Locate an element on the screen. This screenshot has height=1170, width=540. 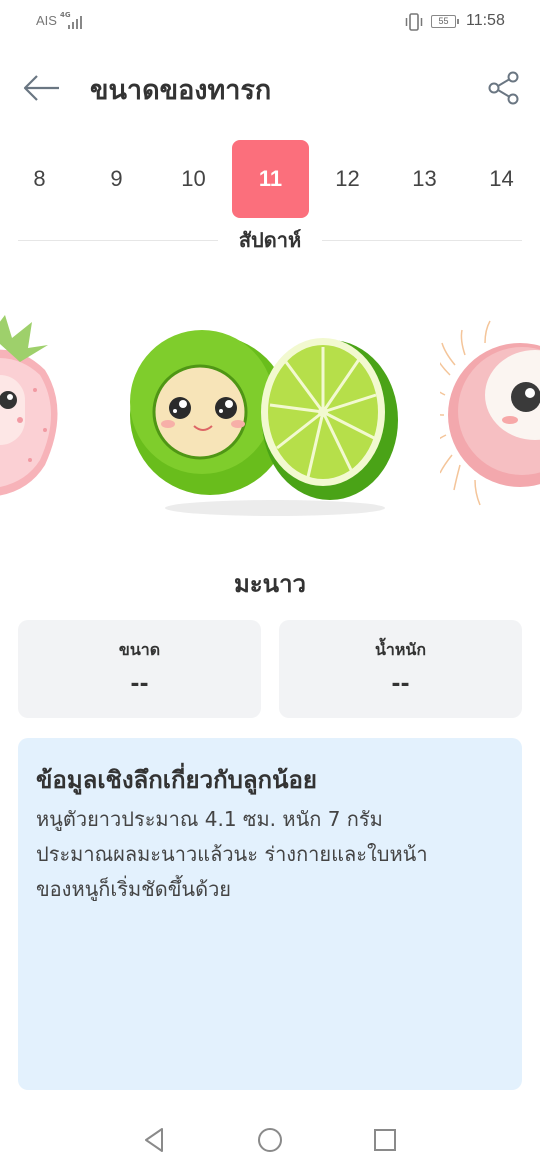
carrier-label: AIS is located at coordinates (46, 20).